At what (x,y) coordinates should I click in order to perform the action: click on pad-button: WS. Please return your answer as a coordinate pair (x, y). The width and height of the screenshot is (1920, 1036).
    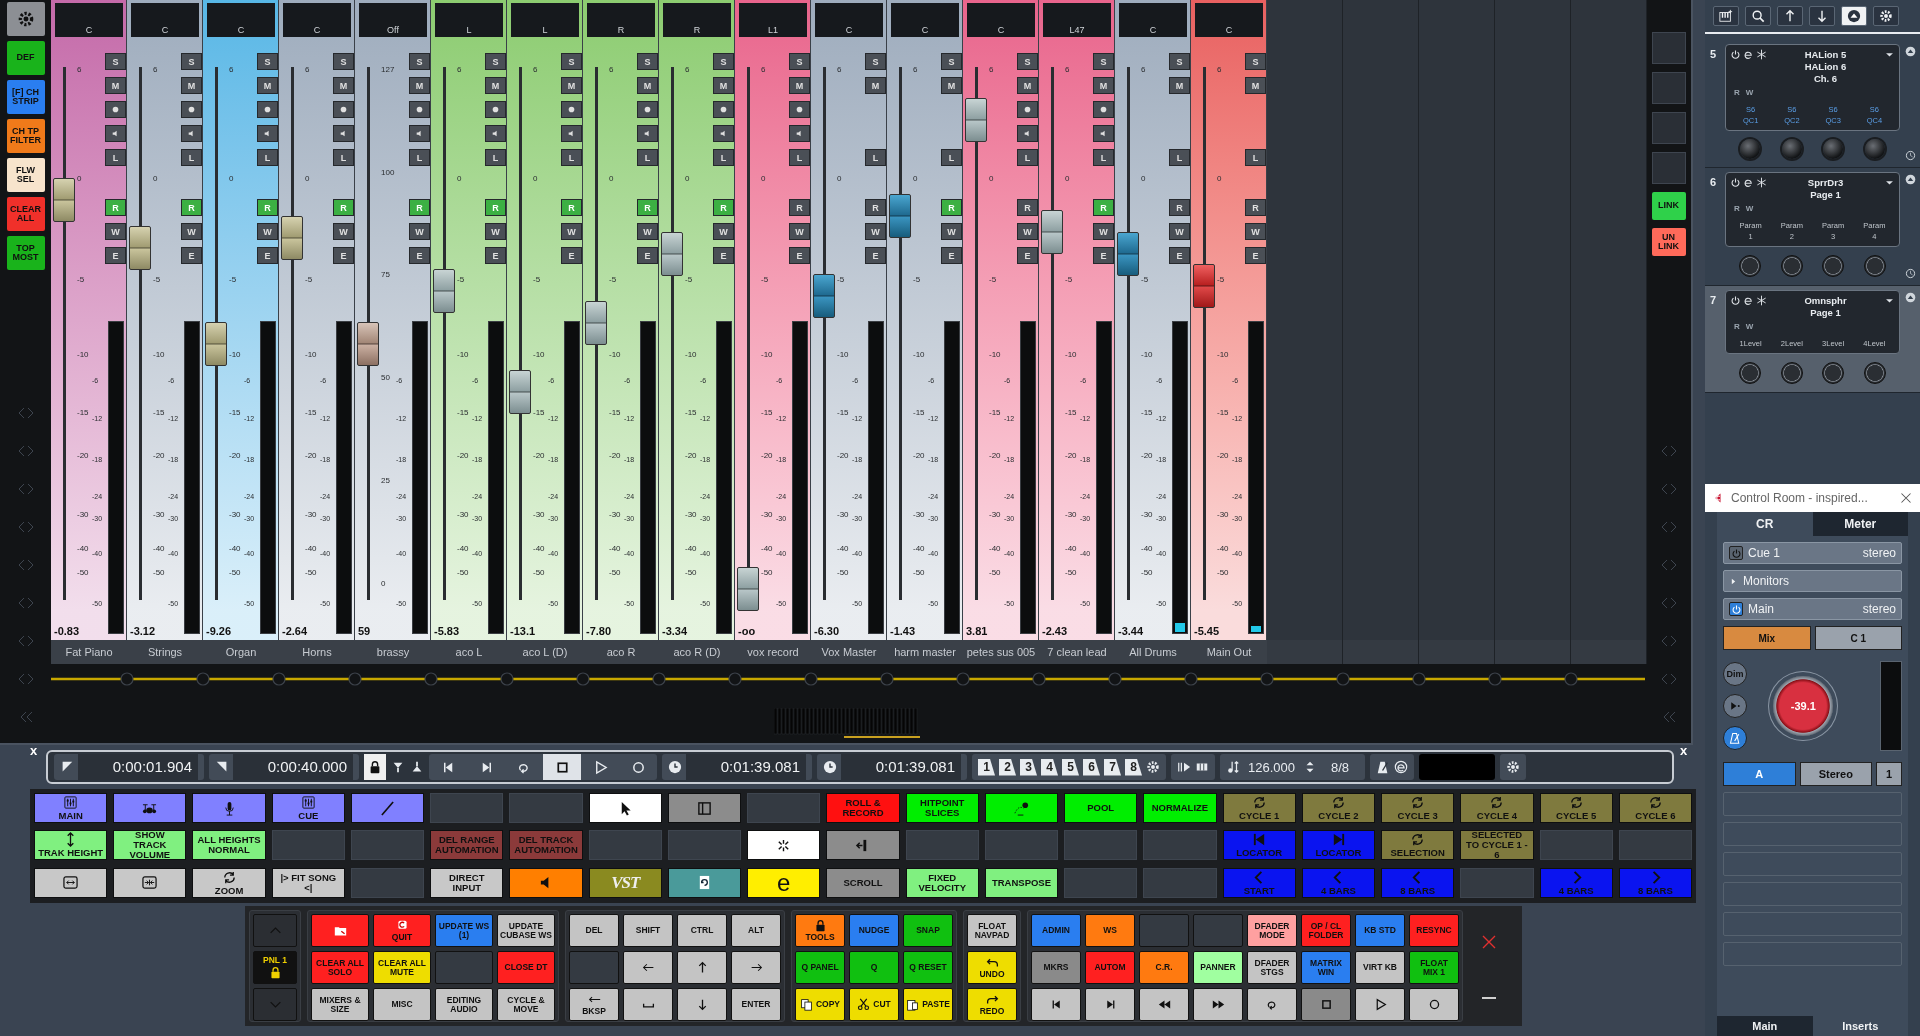
    Looking at the image, I should click on (1110, 930).